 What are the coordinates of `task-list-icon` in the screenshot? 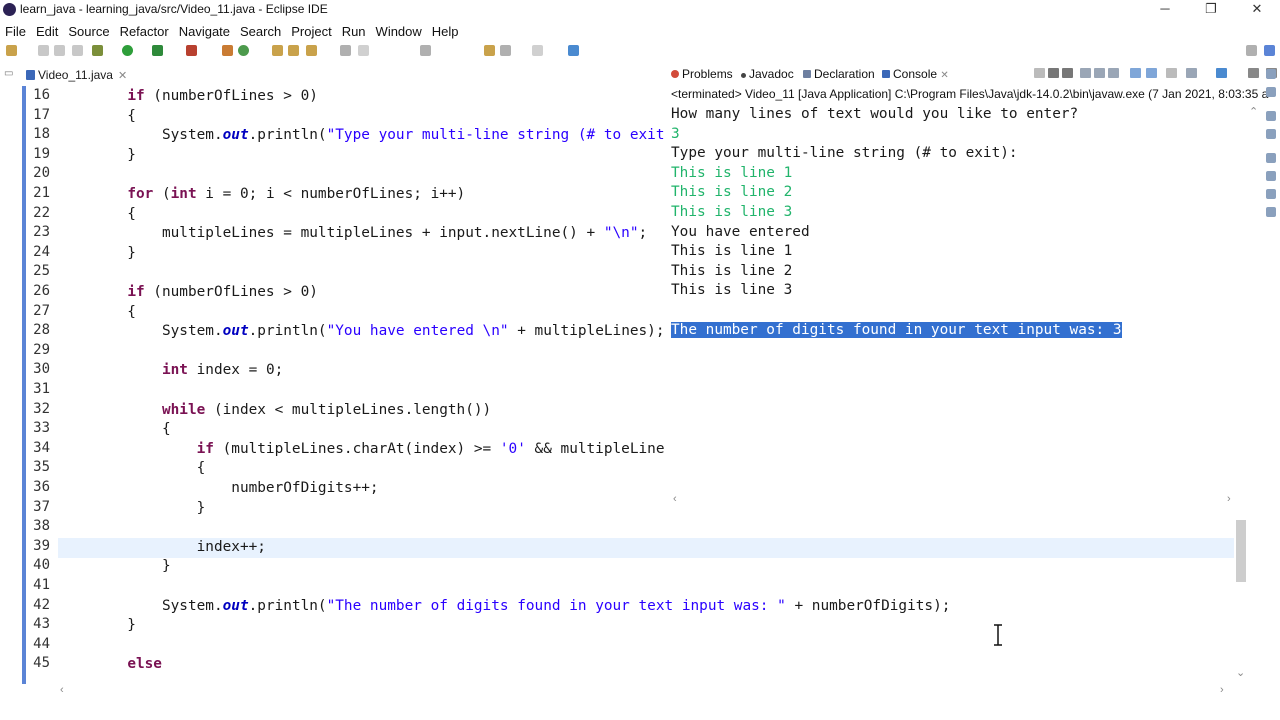 It's located at (1271, 134).